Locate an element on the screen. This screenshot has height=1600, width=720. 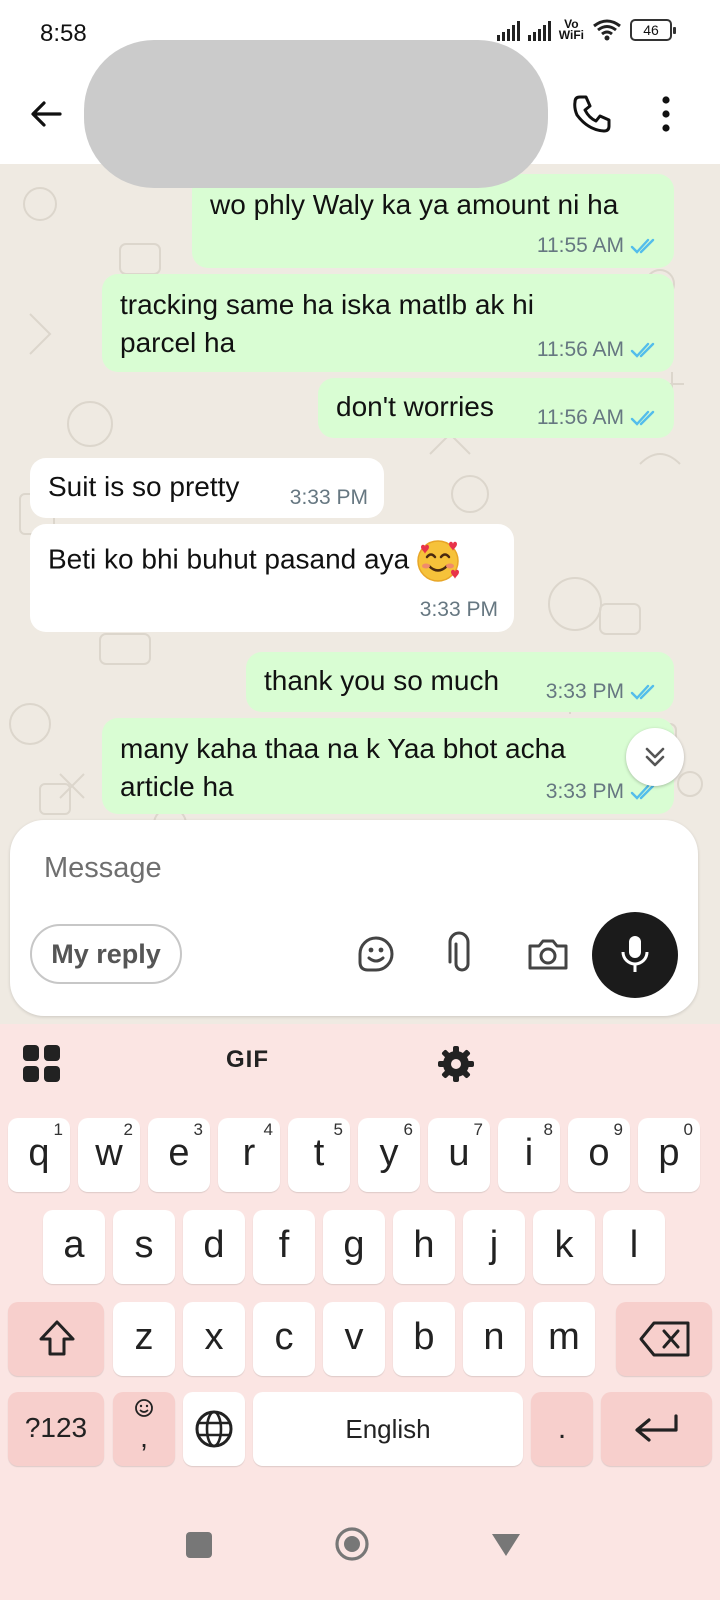
home-button is located at coordinates (352, 1544).